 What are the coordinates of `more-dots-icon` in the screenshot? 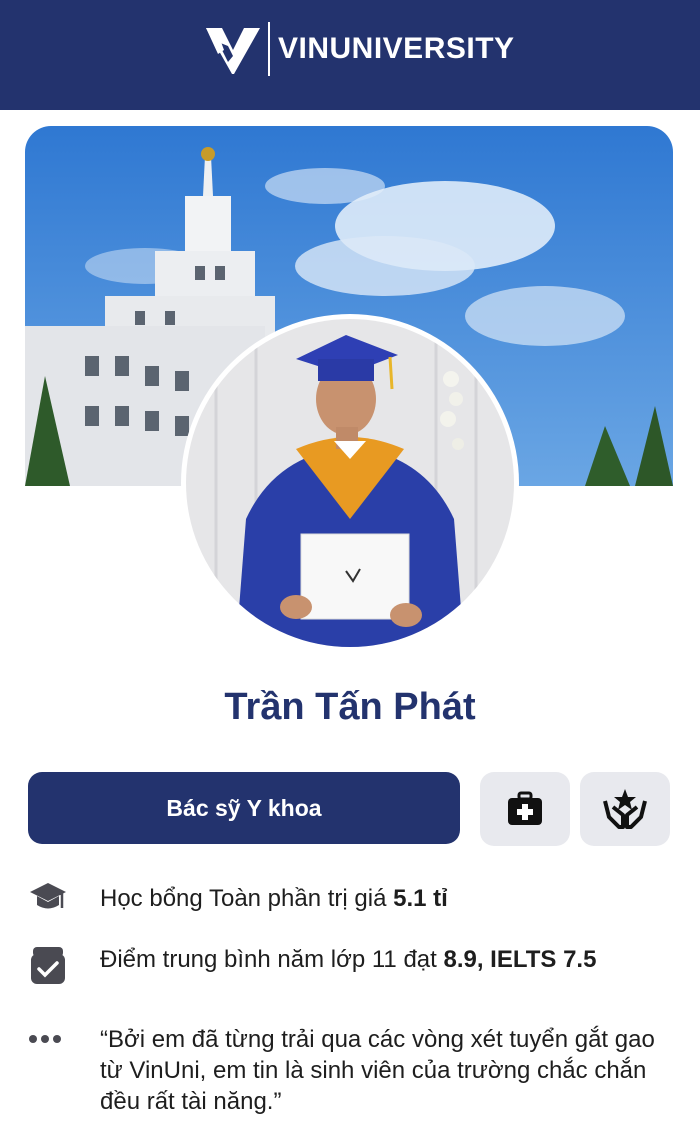 It's located at (46, 1039).